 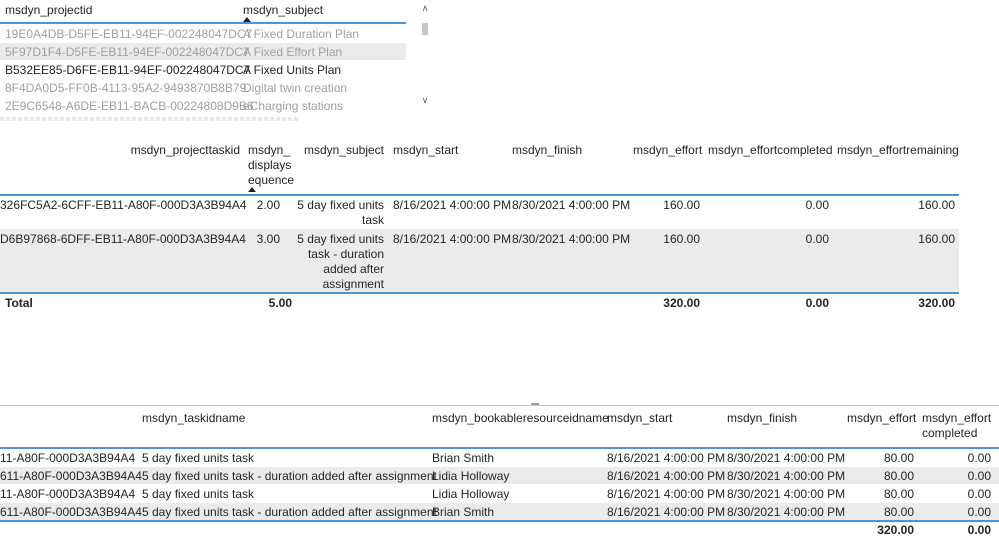 What do you see at coordinates (123, 239) in the screenshot?
I see `task-id-cell: D6B97868-6DFF-EB11-A80F-000D3A3B94A4` at bounding box center [123, 239].